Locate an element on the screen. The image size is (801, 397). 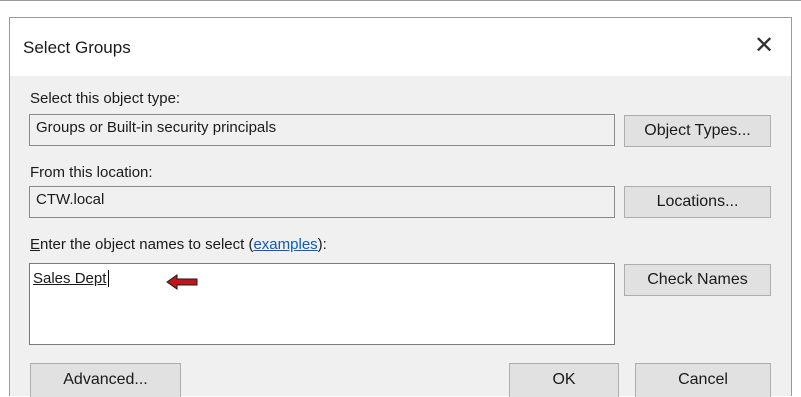
check-names-button: Check Names is located at coordinates (697, 280).